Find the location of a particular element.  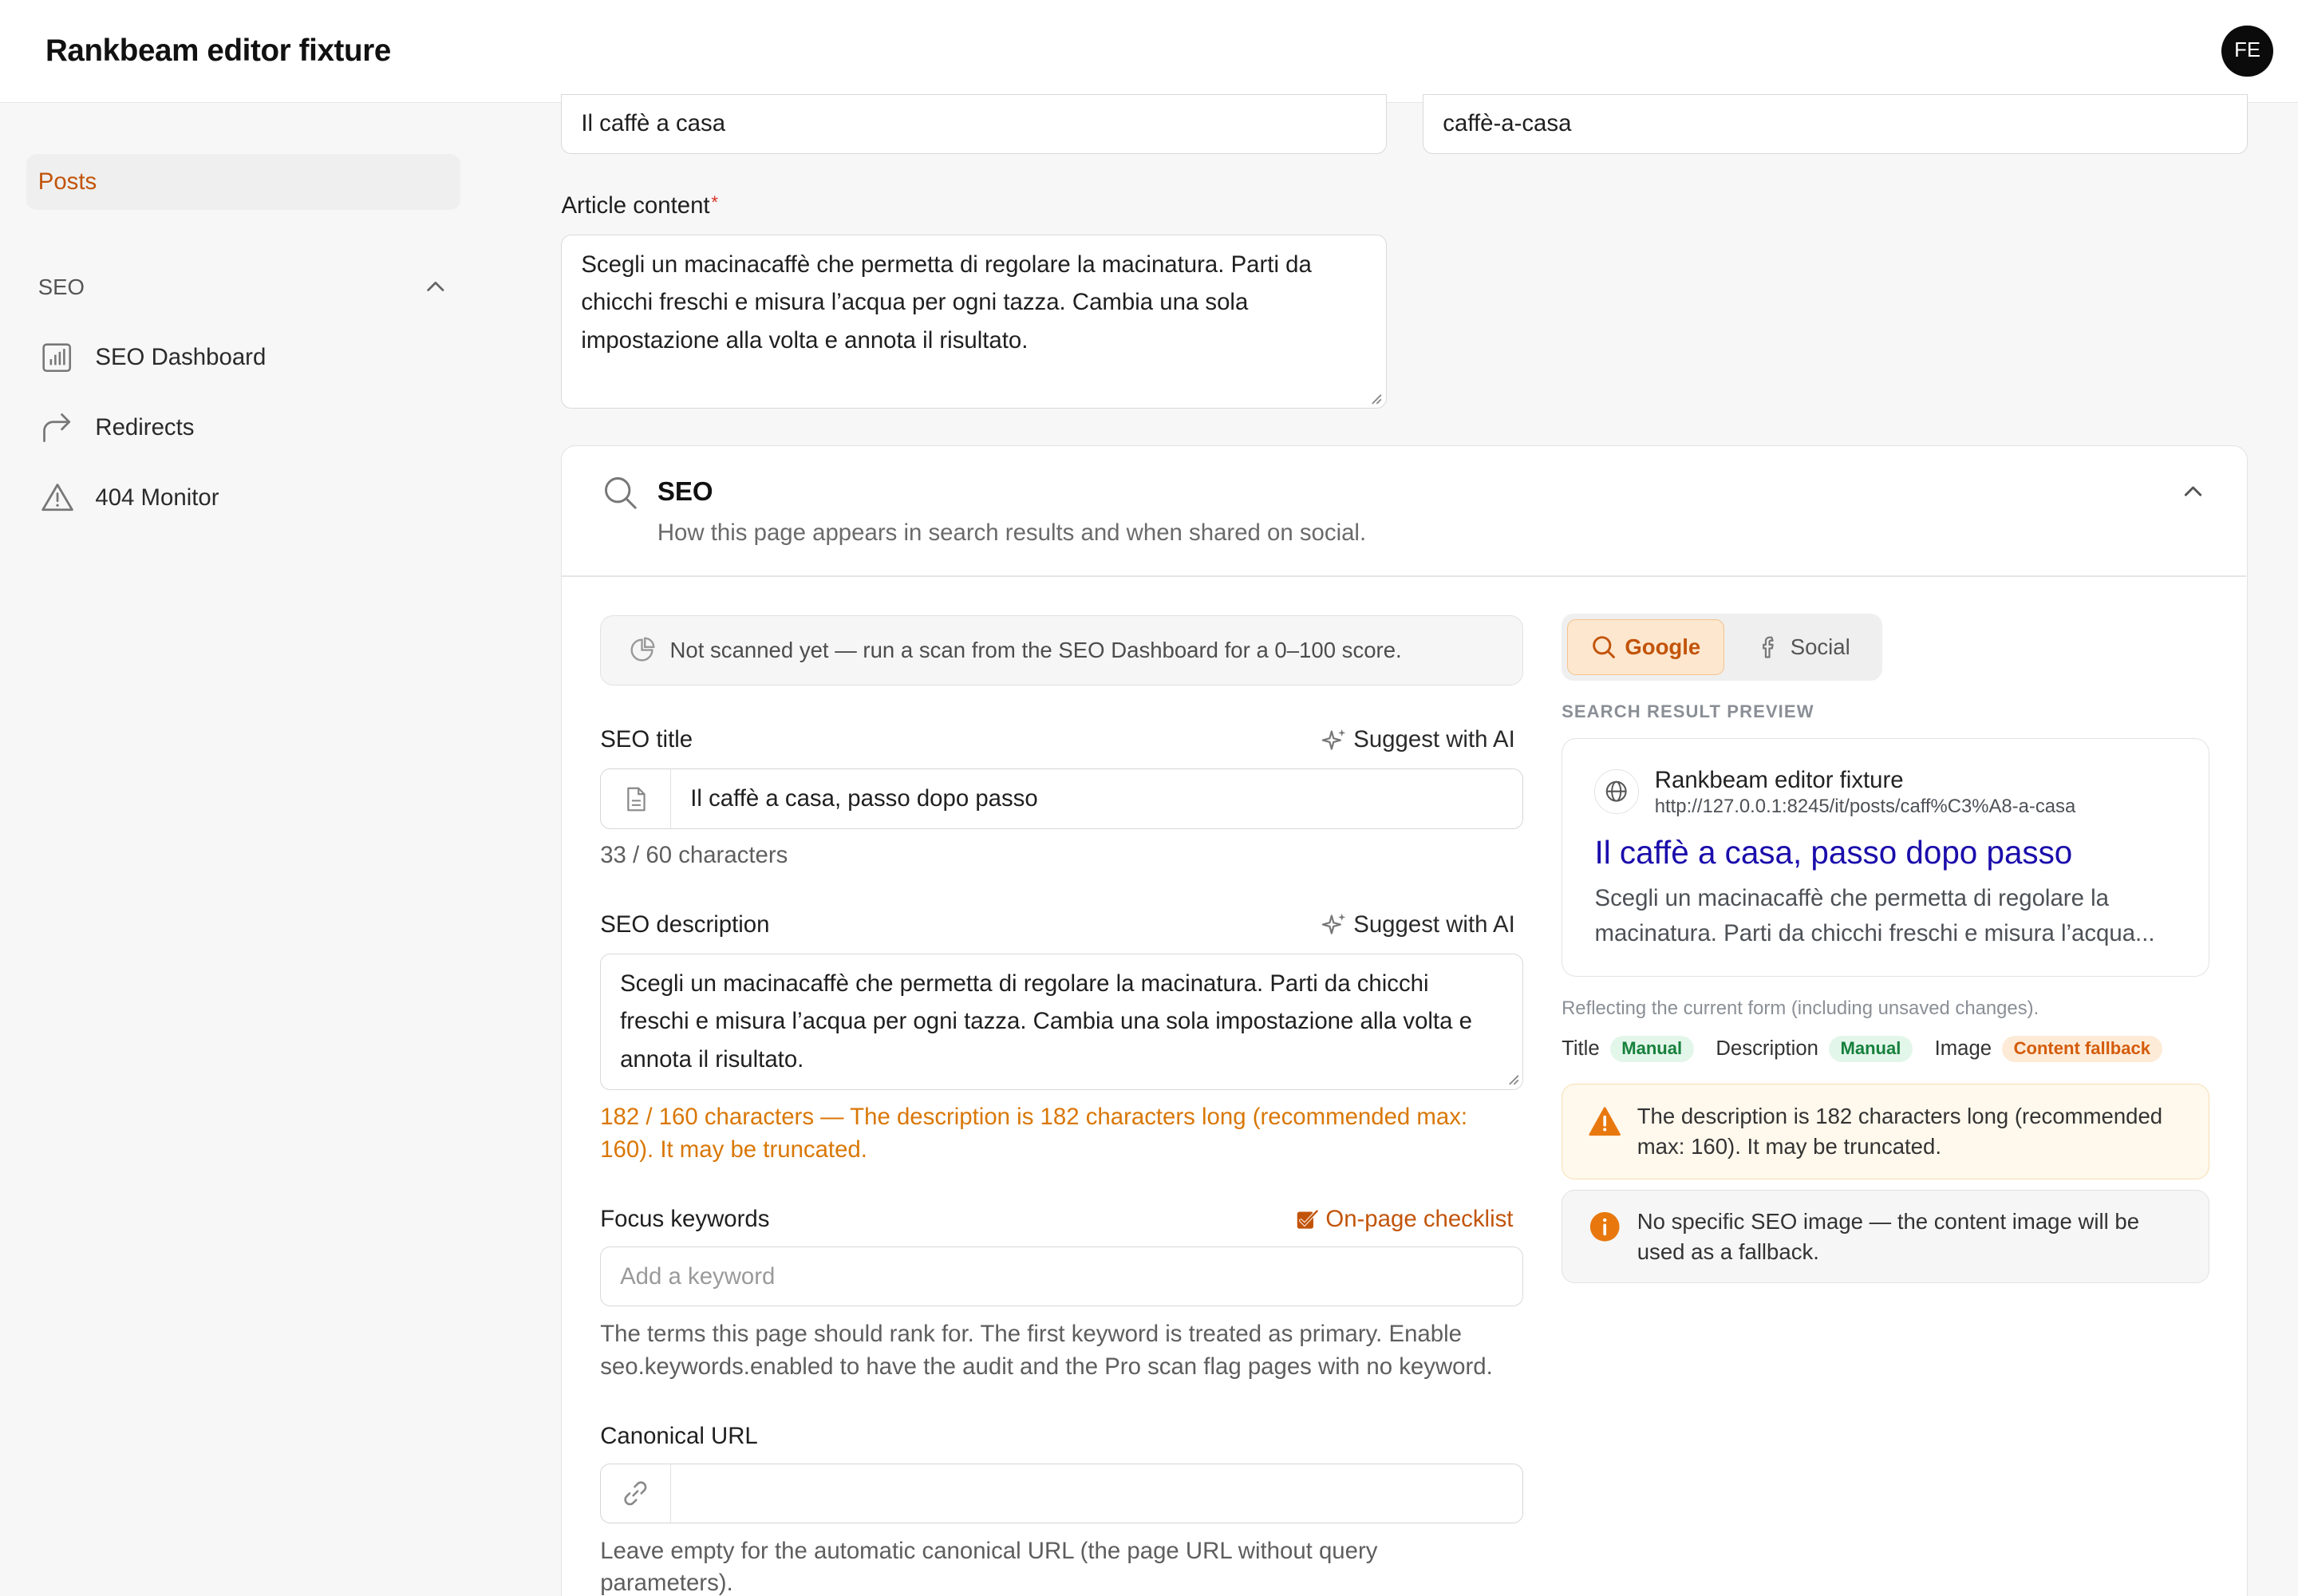

source-label: Title is located at coordinates (1581, 1048).